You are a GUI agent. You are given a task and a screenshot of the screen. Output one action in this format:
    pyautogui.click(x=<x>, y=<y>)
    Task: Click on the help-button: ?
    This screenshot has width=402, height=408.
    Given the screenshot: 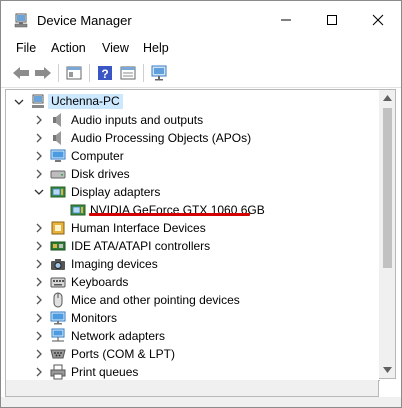 What is the action you would take?
    pyautogui.click(x=105, y=73)
    